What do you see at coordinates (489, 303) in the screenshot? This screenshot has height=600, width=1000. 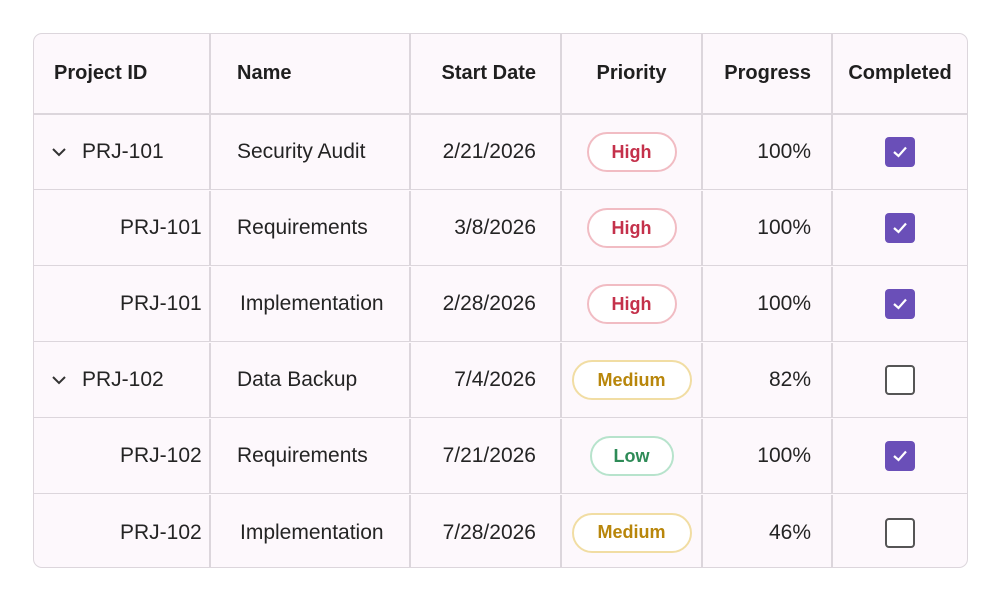 I see `start-date: 2/28/2026` at bounding box center [489, 303].